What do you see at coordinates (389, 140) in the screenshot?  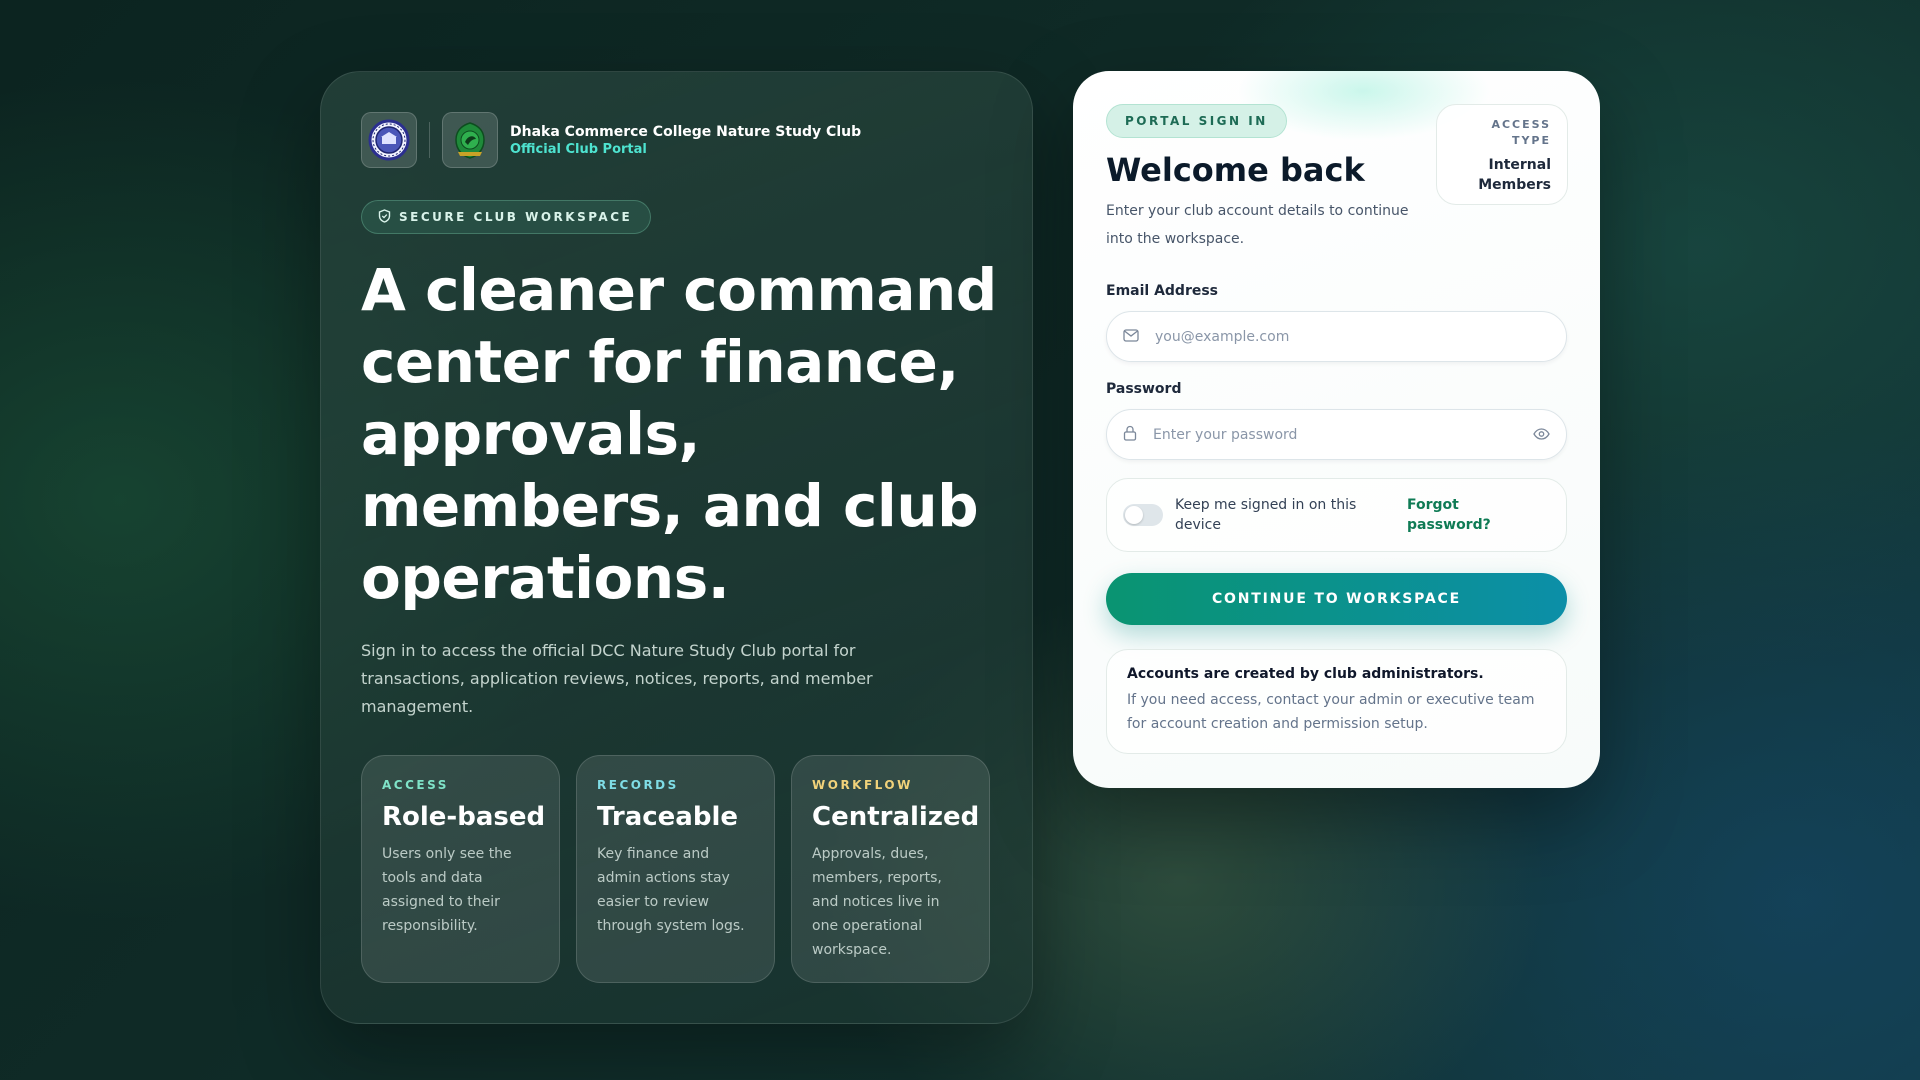 I see `college-seal-icon` at bounding box center [389, 140].